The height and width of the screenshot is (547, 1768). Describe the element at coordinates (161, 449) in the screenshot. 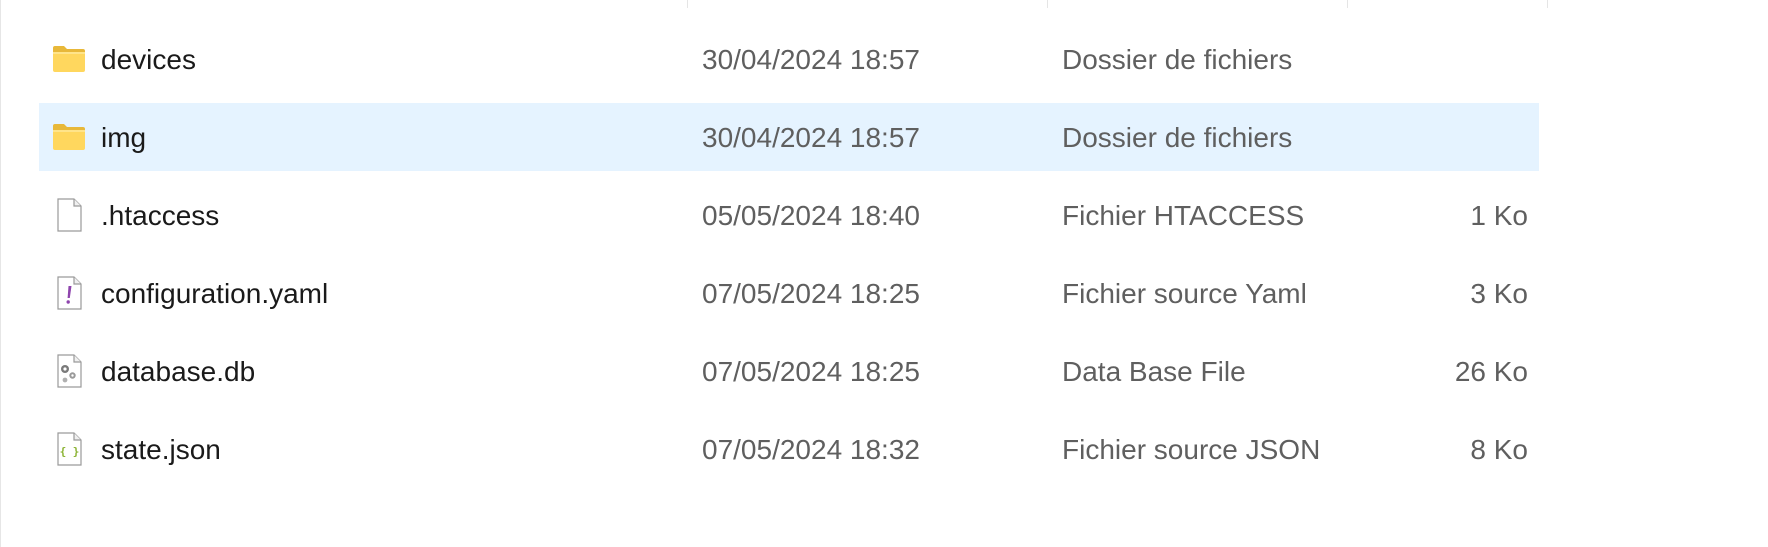

I see `file-name: state.json` at that location.